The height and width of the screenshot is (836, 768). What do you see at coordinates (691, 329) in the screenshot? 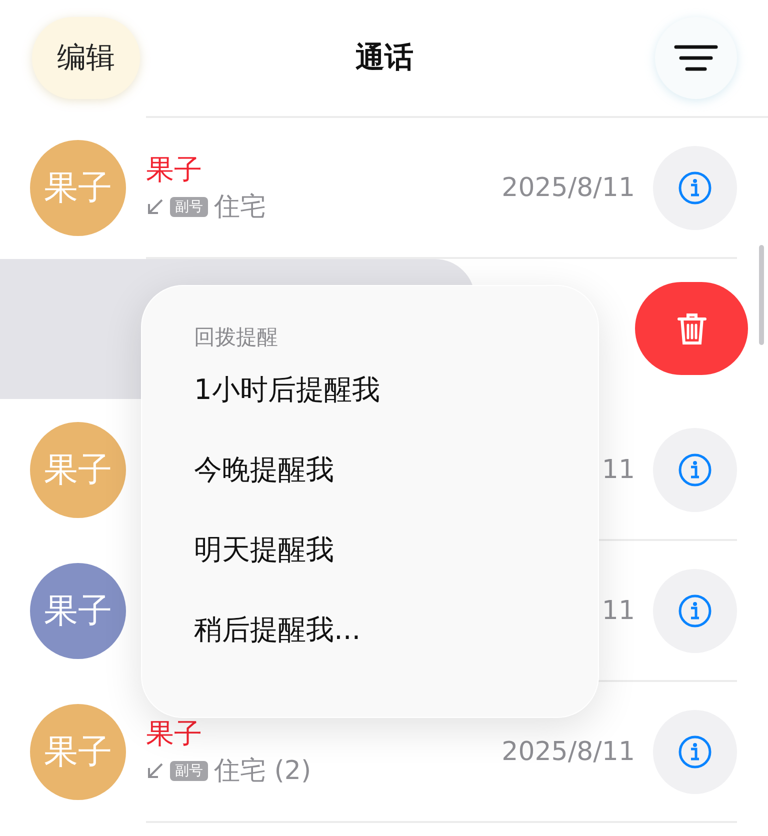
I see `trash-icon` at bounding box center [691, 329].